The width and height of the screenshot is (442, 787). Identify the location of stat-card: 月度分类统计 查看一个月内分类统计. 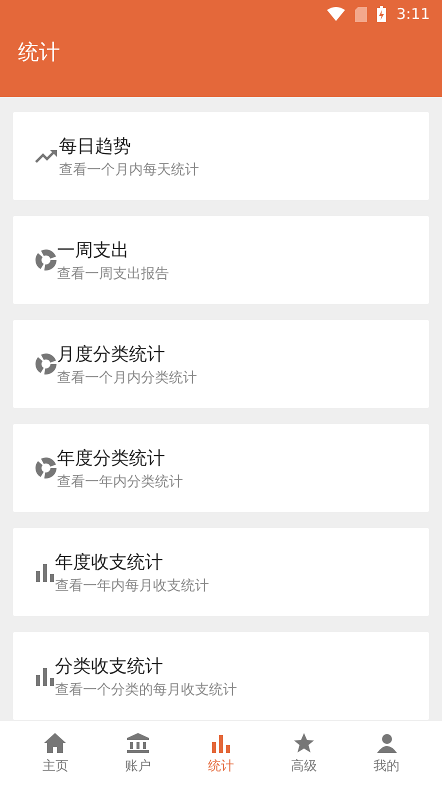
(221, 364).